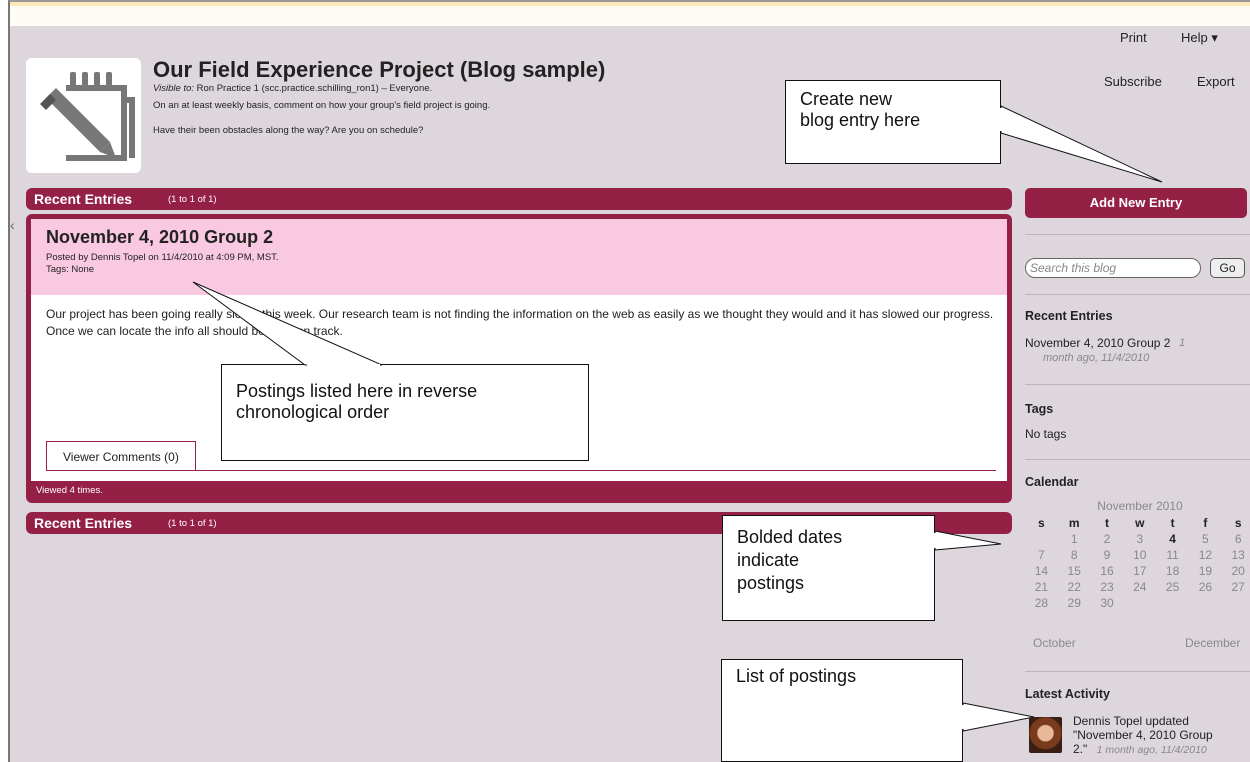 The image size is (1250, 762). What do you see at coordinates (313, 412) in the screenshot?
I see `callout-line: chronological order` at bounding box center [313, 412].